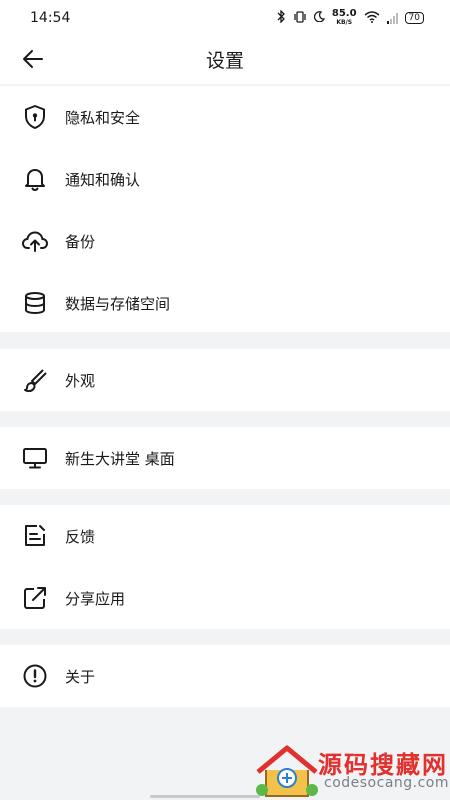 This screenshot has width=450, height=800. What do you see at coordinates (205, 796) in the screenshot?
I see `home-indicator` at bounding box center [205, 796].